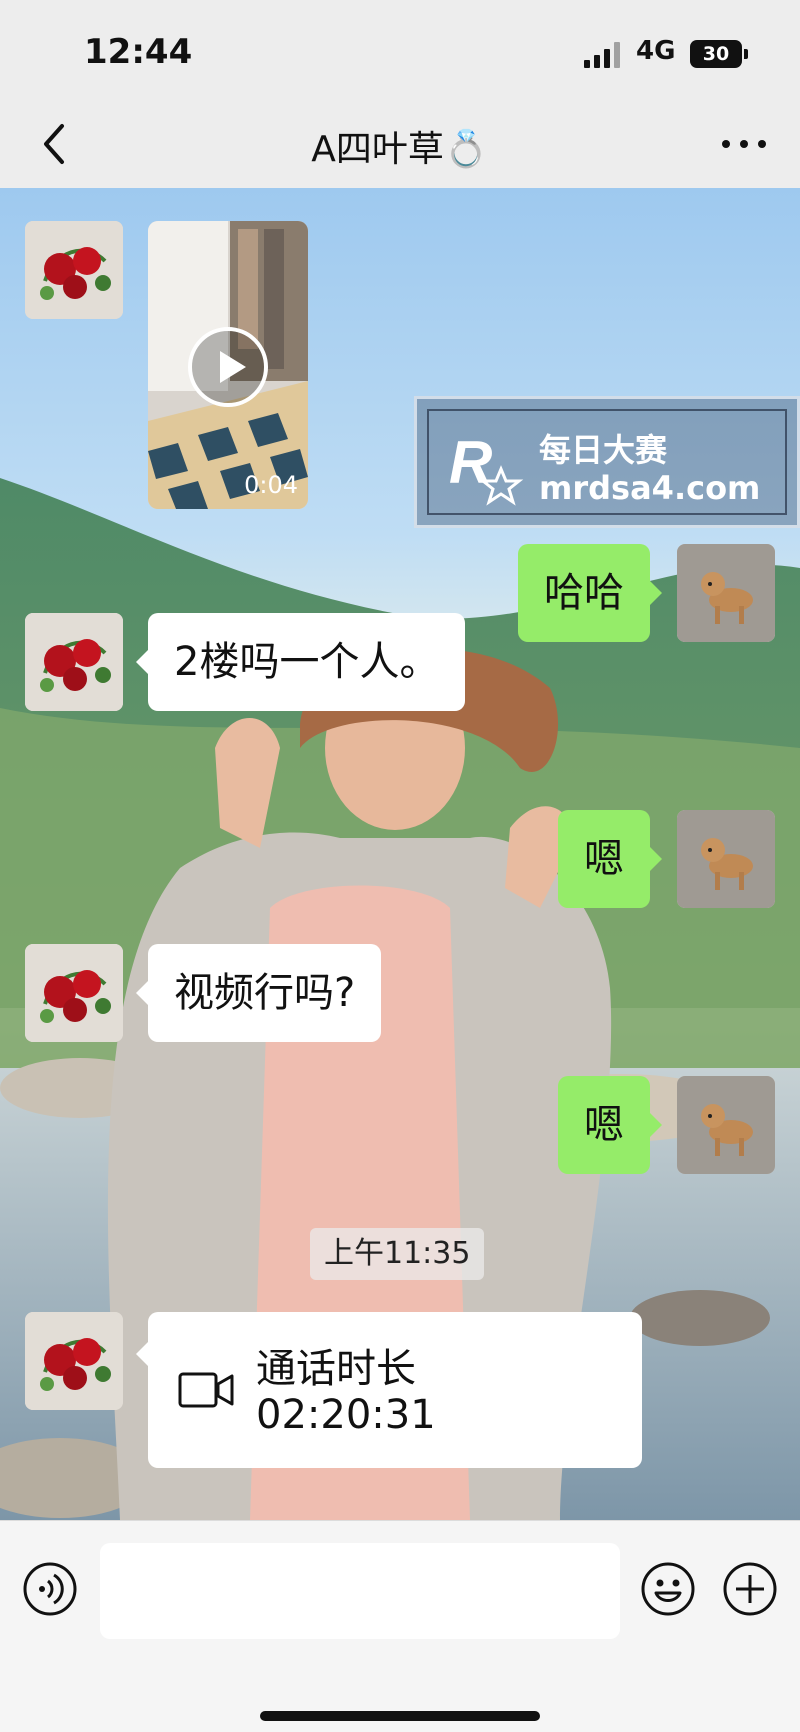 The width and height of the screenshot is (800, 1732). I want to click on video-duration: 0:04, so click(271, 485).